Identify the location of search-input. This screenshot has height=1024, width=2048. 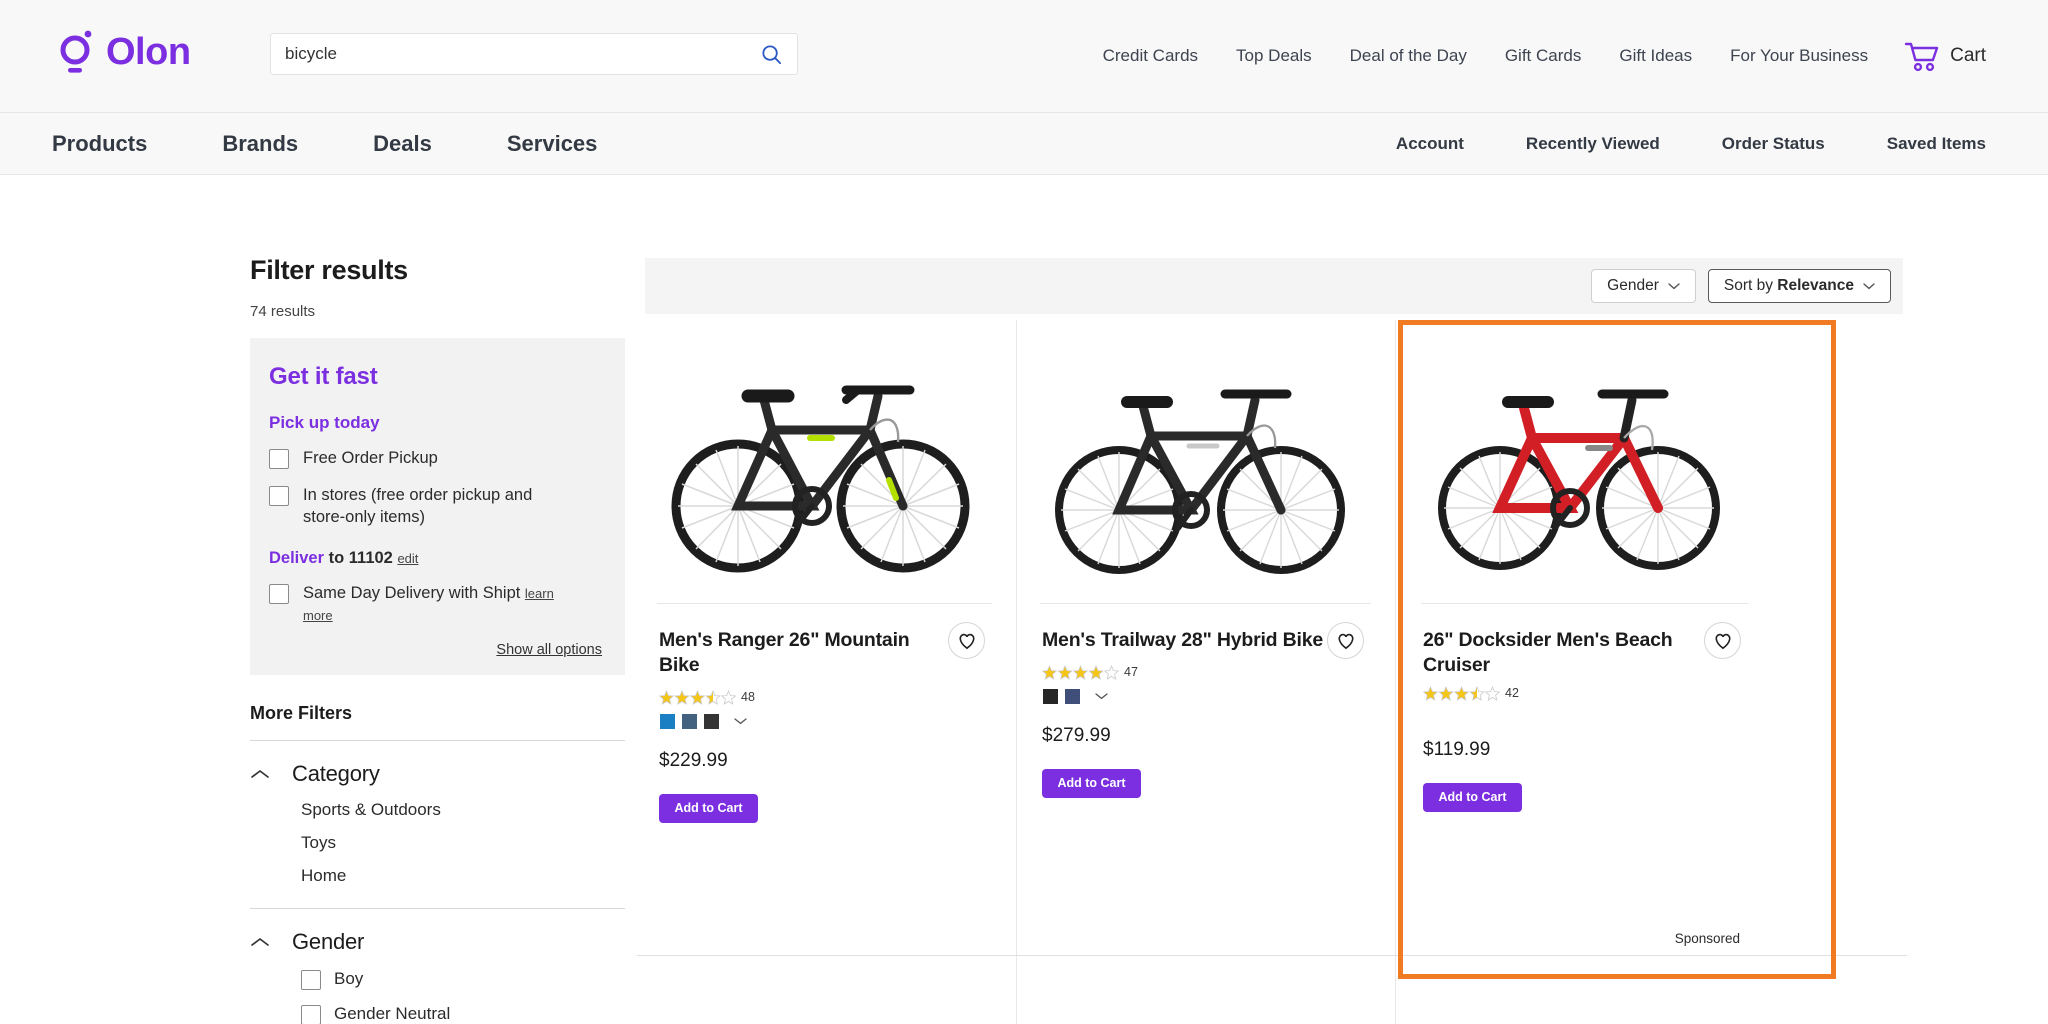
(508, 54).